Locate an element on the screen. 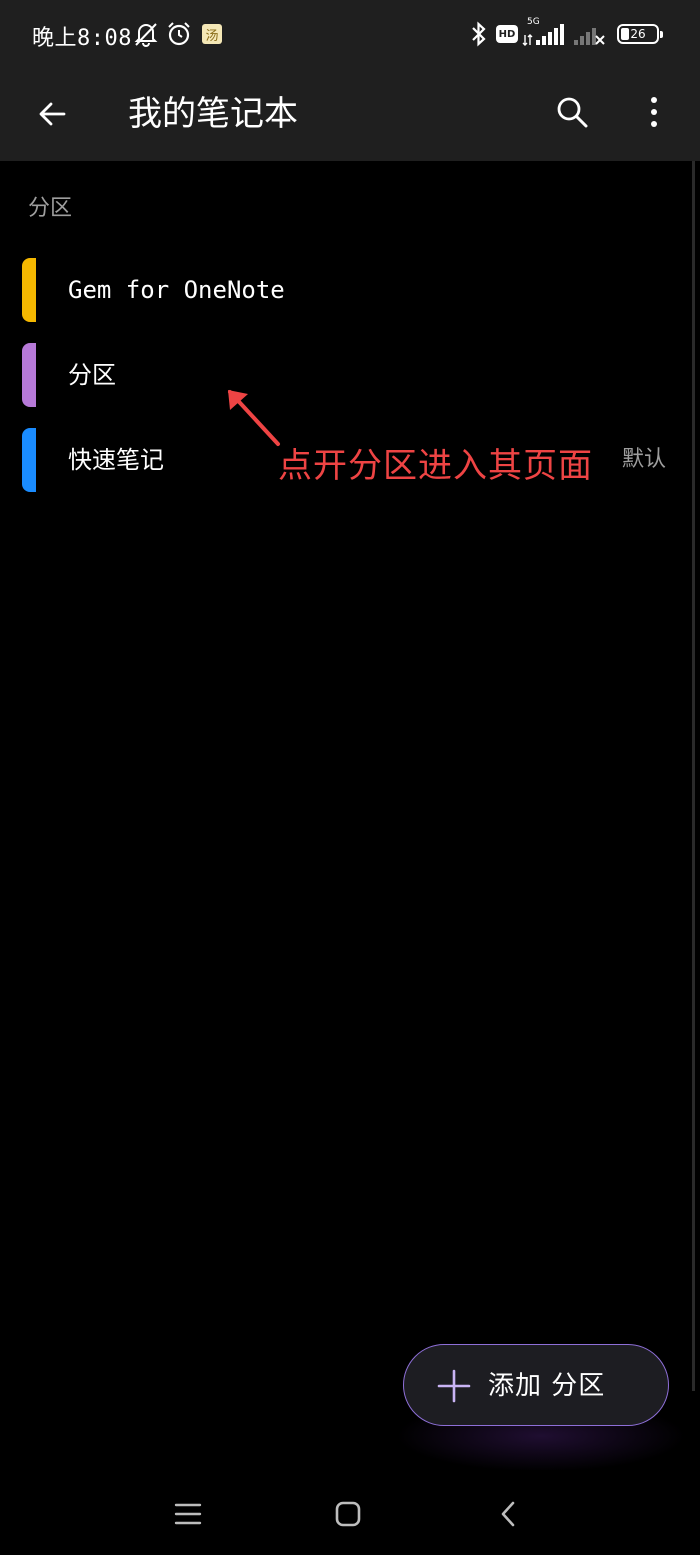  section-item-fenqu: 分区 is located at coordinates (345, 375).